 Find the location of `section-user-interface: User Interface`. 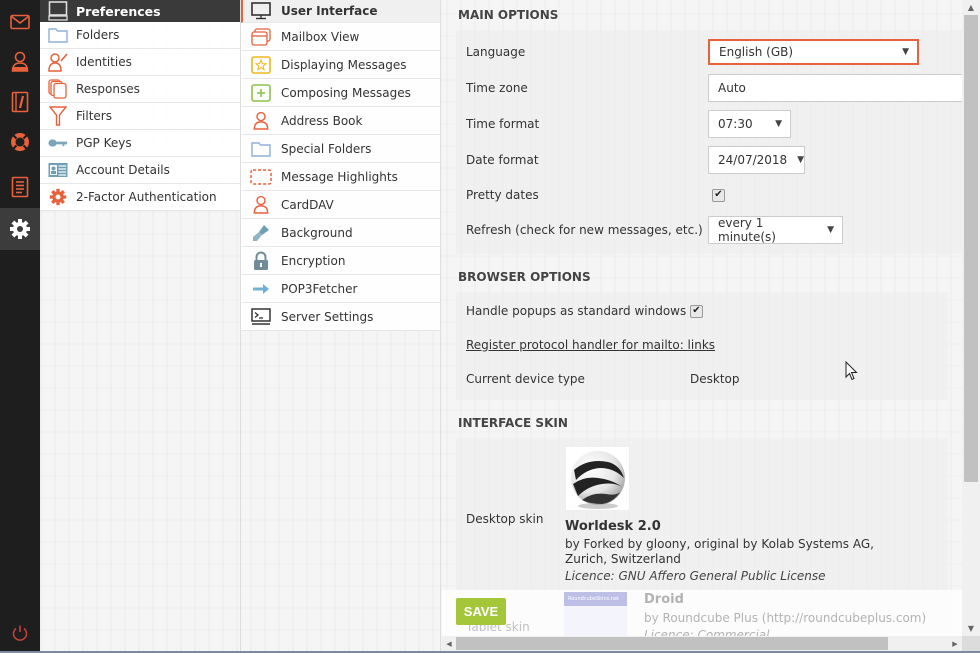

section-user-interface: User Interface is located at coordinates (340, 11).